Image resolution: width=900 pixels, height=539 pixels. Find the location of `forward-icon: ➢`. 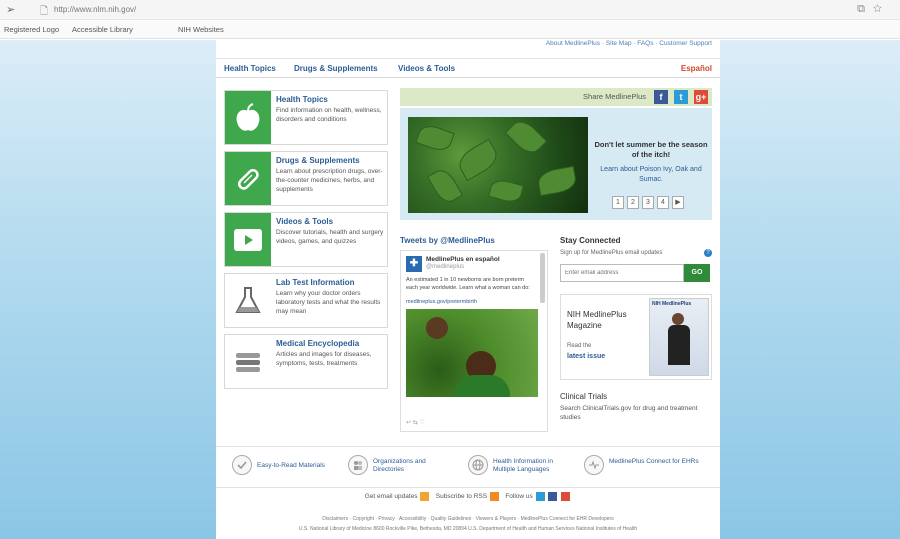

forward-icon: ➢ is located at coordinates (10, 9).